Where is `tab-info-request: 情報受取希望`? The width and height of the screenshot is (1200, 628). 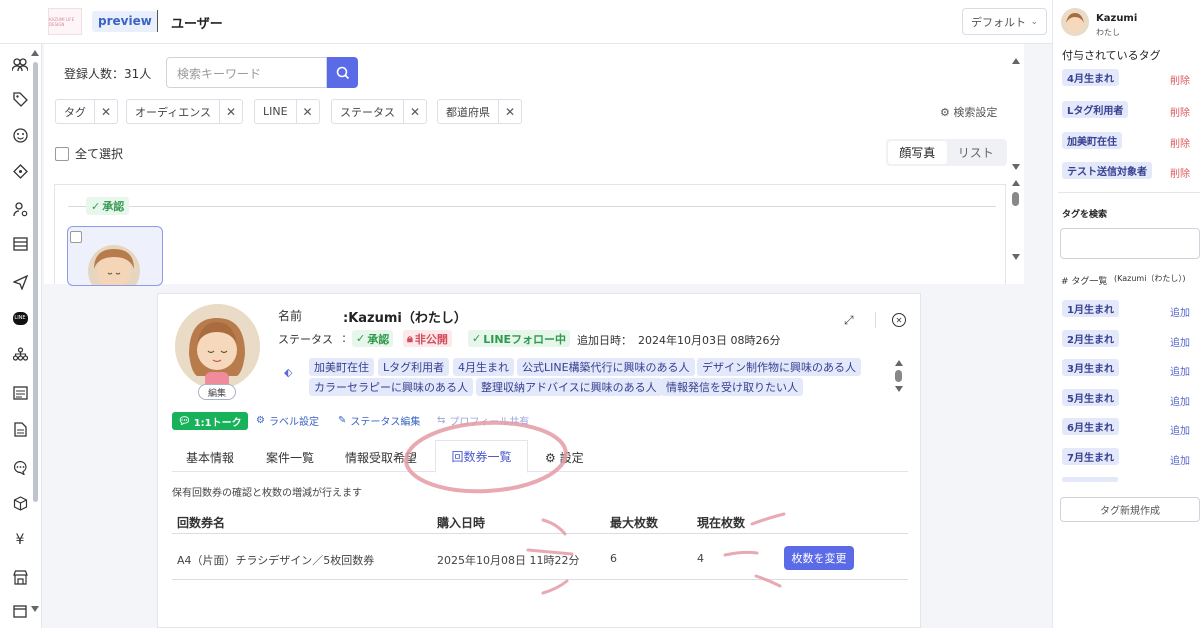 tab-info-request: 情報受取希望 is located at coordinates (381, 457).